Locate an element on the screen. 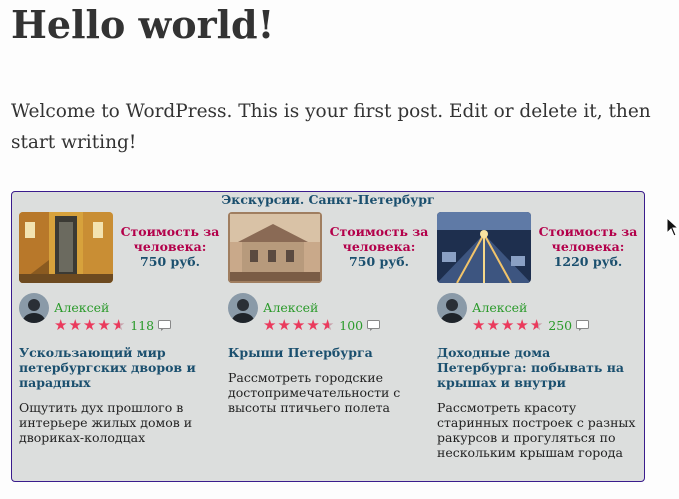 Image resolution: width=679 pixels, height=499 pixels. price-block: Стоимость за человека: 1220 руб. is located at coordinates (588, 246).